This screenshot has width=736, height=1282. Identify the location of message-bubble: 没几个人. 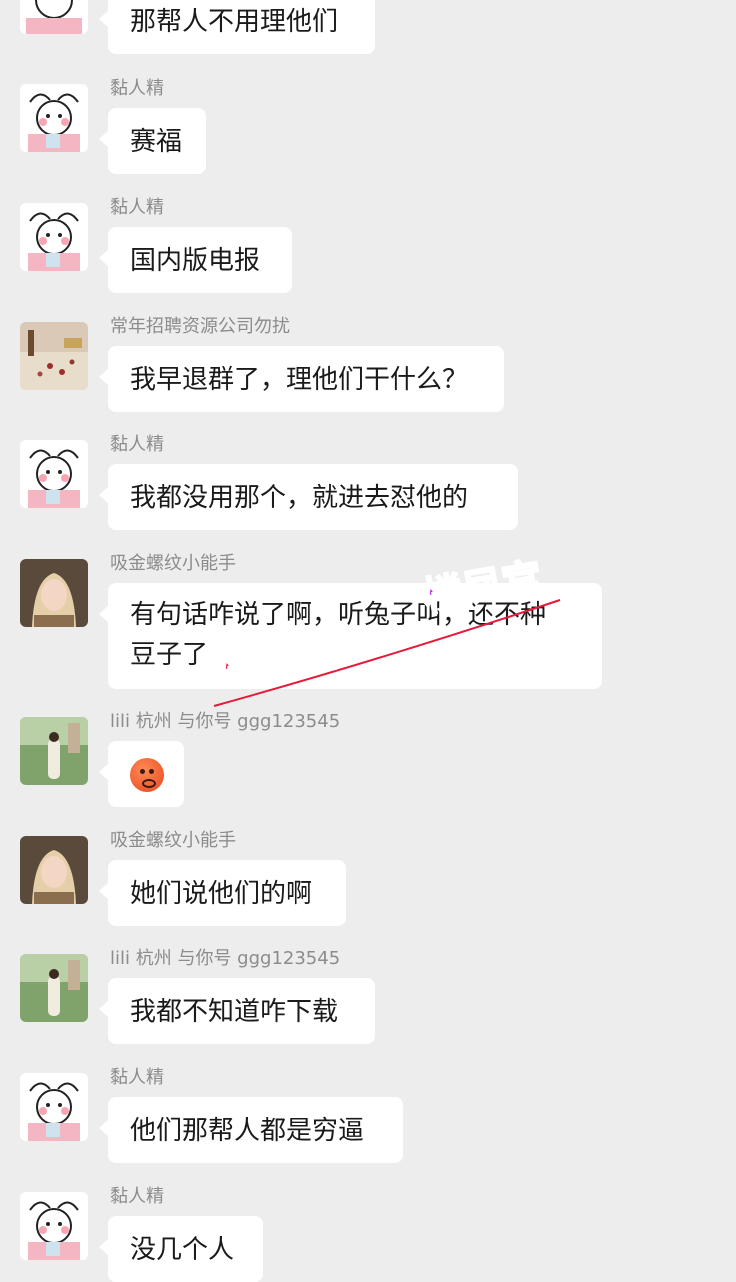
(181, 1249).